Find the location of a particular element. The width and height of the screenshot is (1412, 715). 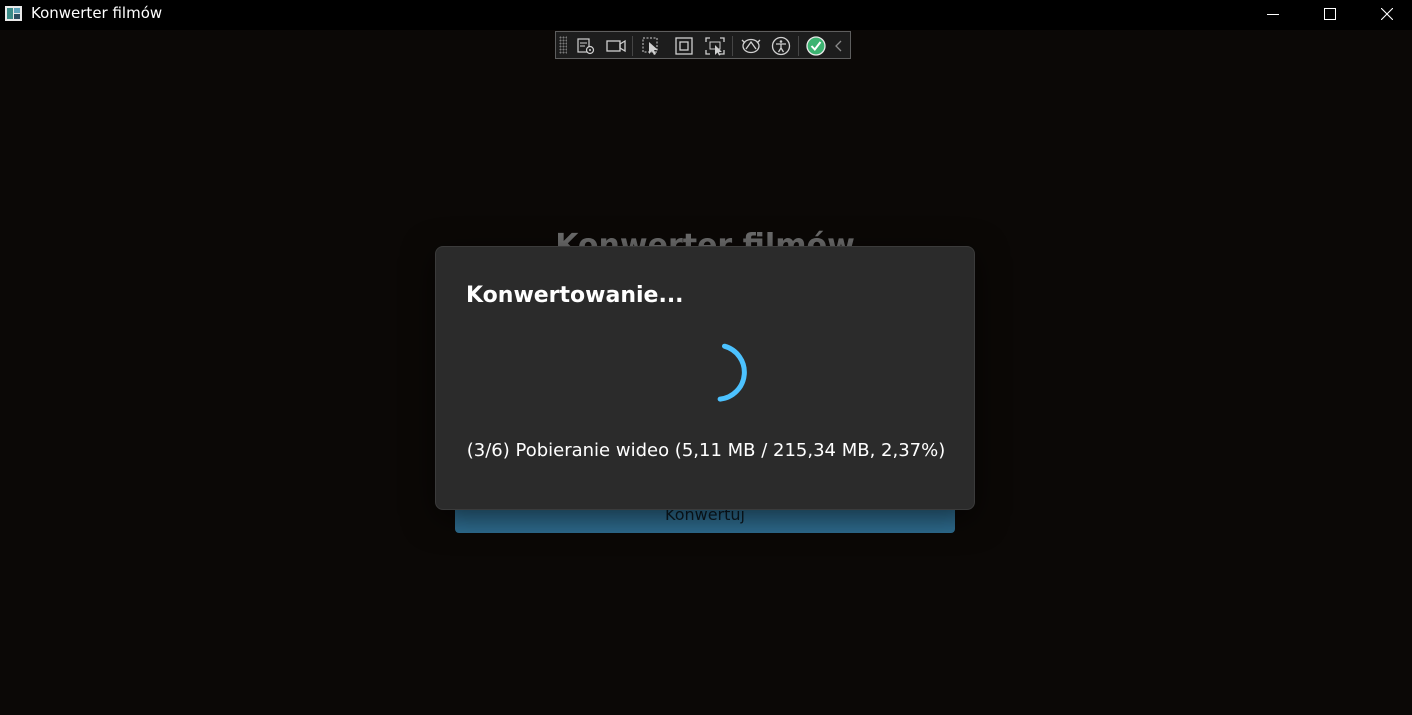

progress-ring-icon is located at coordinates (732, 372).